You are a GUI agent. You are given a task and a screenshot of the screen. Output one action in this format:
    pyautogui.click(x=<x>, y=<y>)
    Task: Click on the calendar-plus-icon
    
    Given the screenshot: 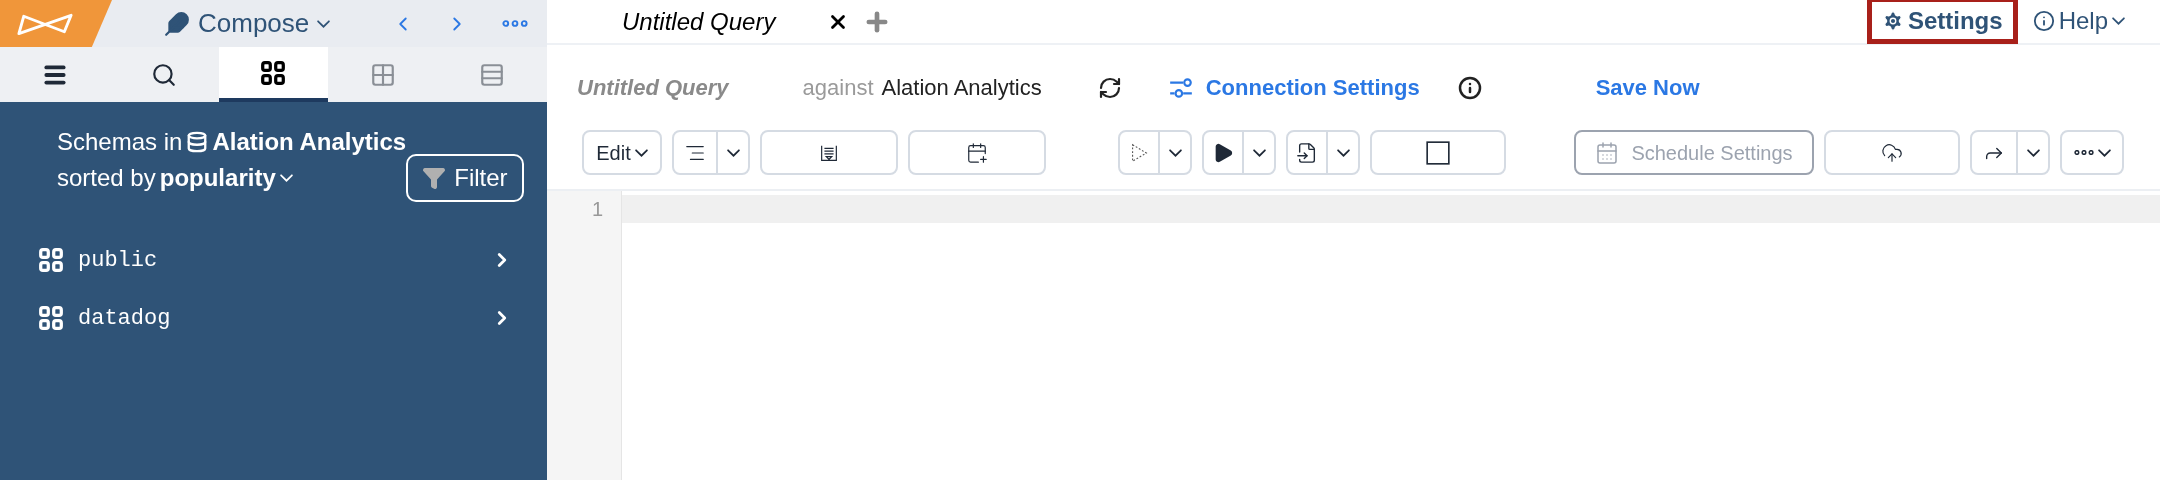 What is the action you would take?
    pyautogui.click(x=977, y=152)
    